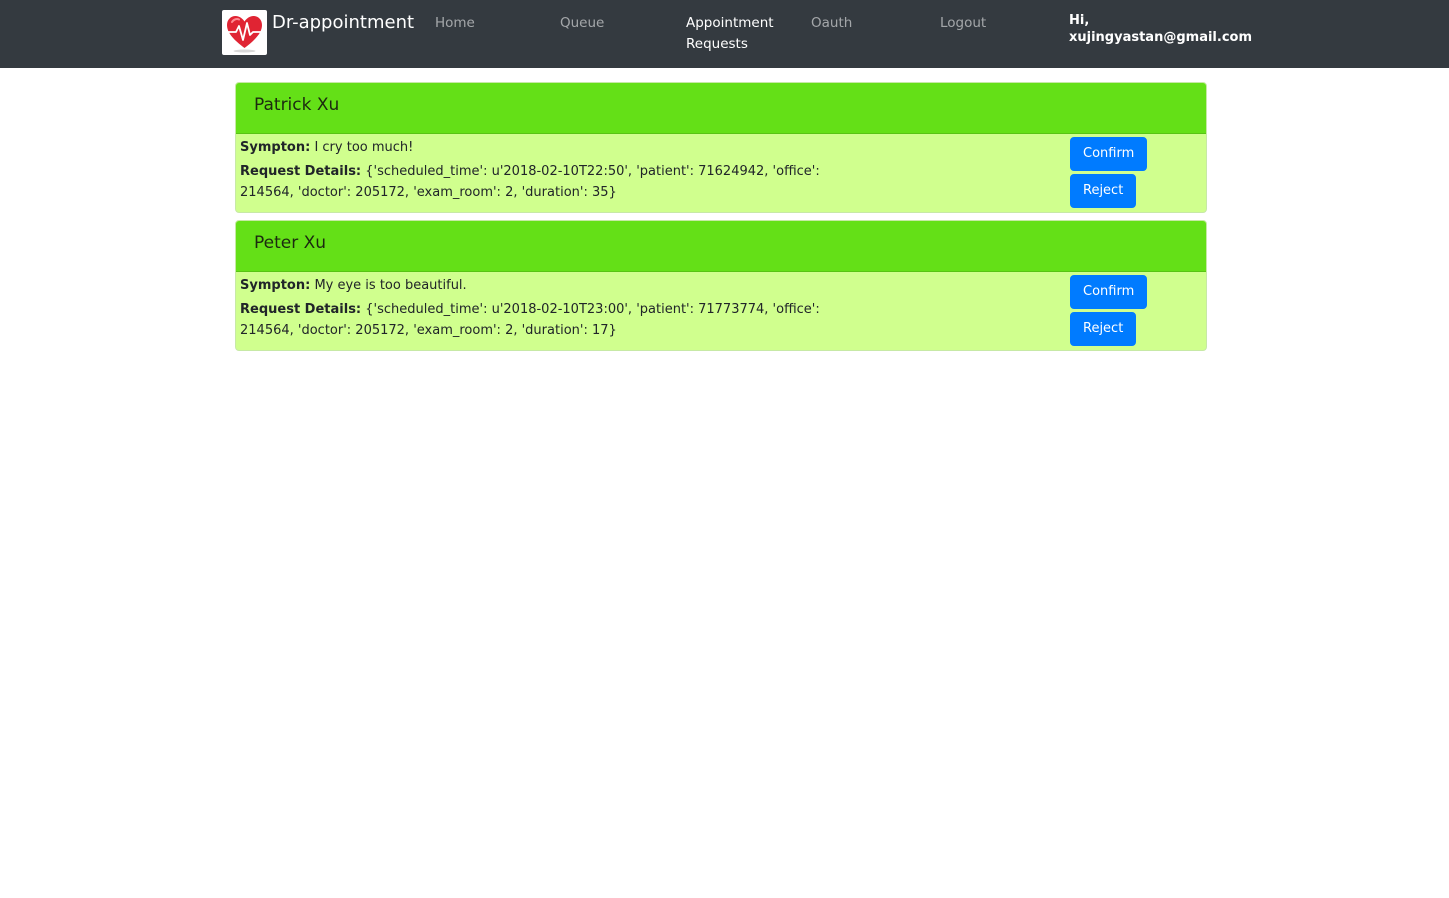  I want to click on sympton-value: I cry too much!, so click(364, 147).